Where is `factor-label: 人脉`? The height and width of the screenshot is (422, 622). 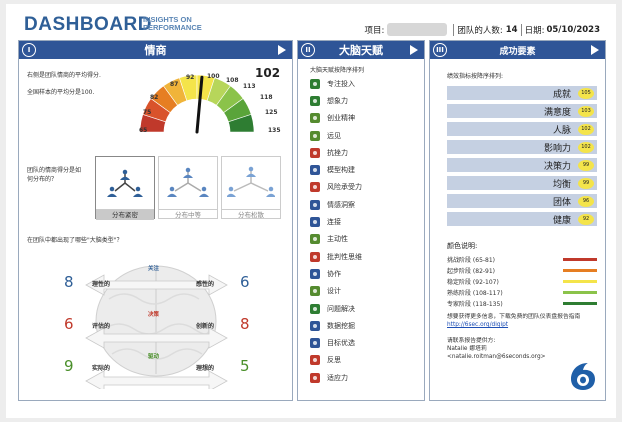 factor-label: 人脉 is located at coordinates (561, 130).